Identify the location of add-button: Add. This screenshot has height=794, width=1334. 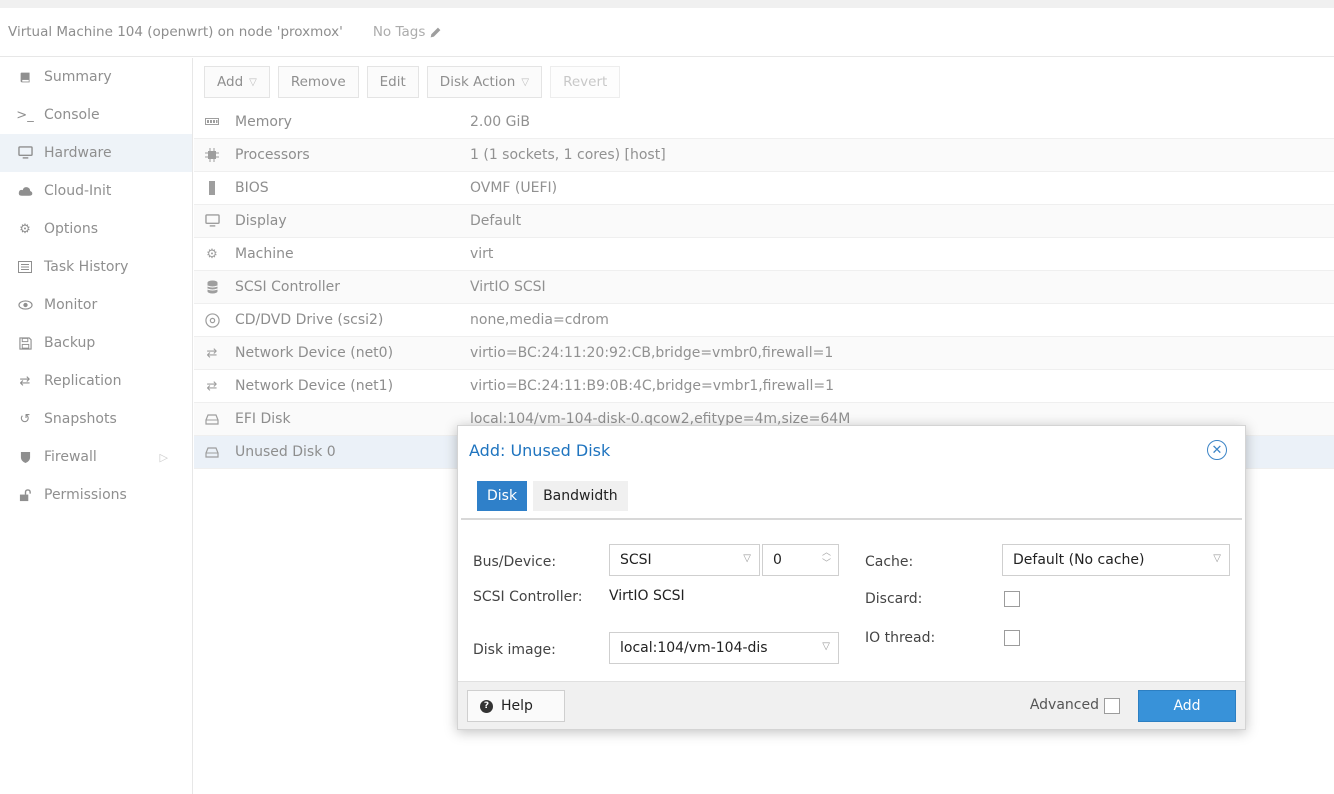
(1187, 706).